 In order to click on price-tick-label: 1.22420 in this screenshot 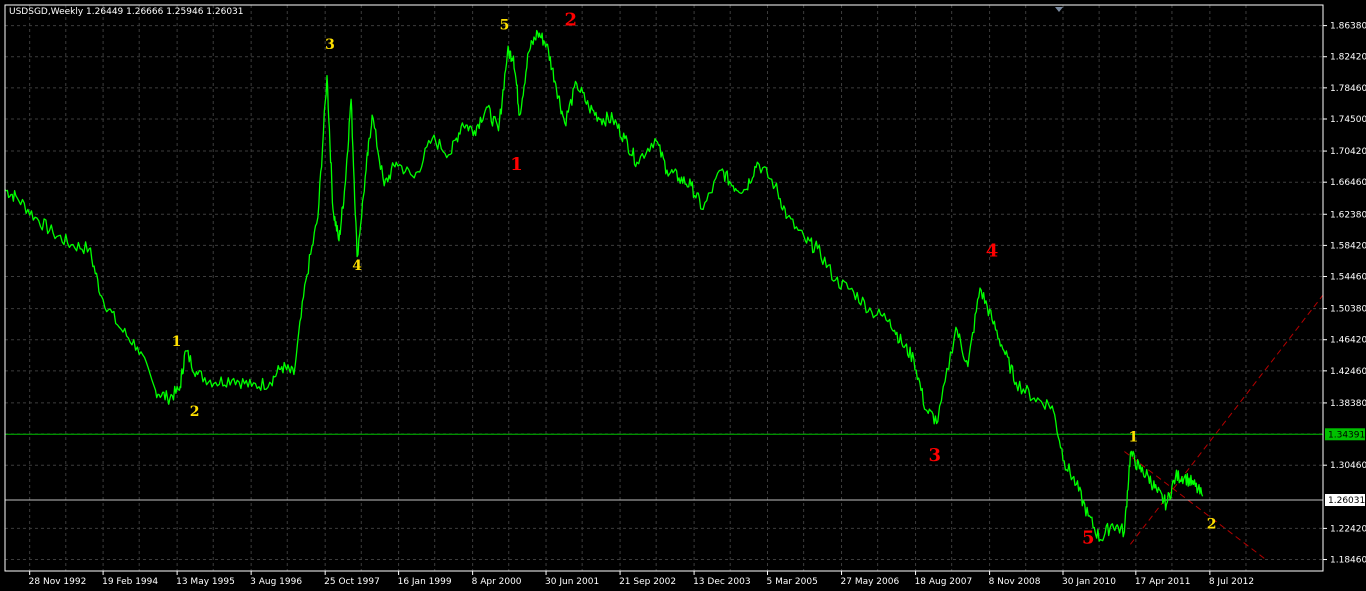, I will do `click(1348, 529)`.